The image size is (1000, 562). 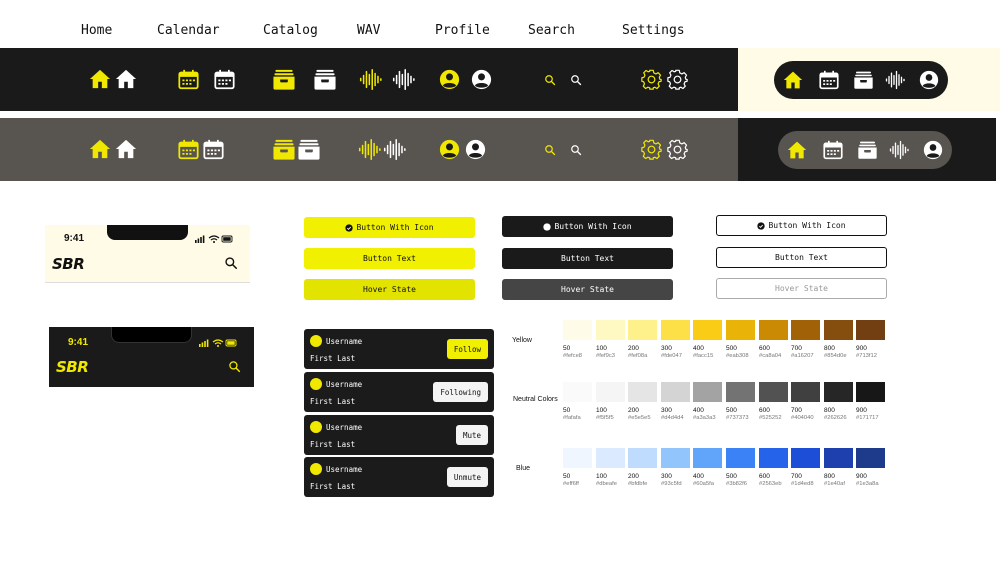 I want to click on phone-header-light: 9:41 SBR, so click(x=147, y=254).